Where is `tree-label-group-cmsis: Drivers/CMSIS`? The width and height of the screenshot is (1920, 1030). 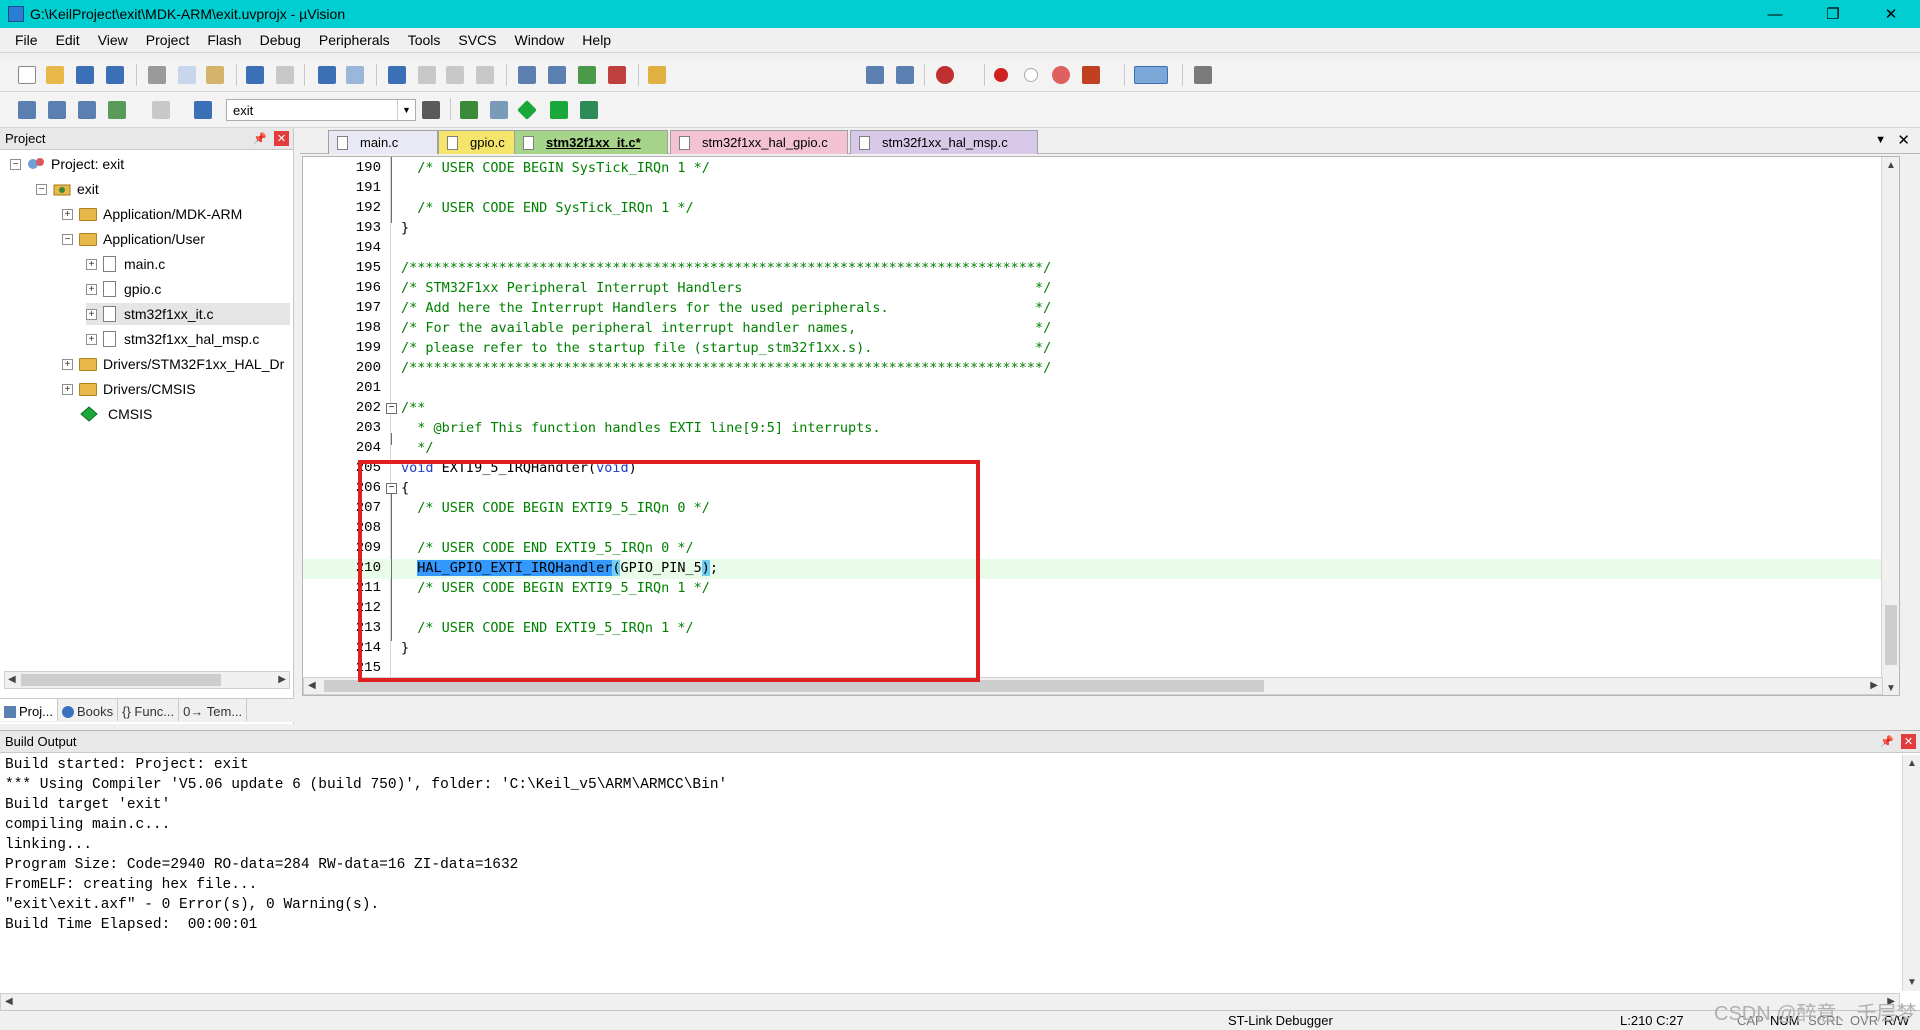
tree-label-group-cmsis: Drivers/CMSIS is located at coordinates (149, 389).